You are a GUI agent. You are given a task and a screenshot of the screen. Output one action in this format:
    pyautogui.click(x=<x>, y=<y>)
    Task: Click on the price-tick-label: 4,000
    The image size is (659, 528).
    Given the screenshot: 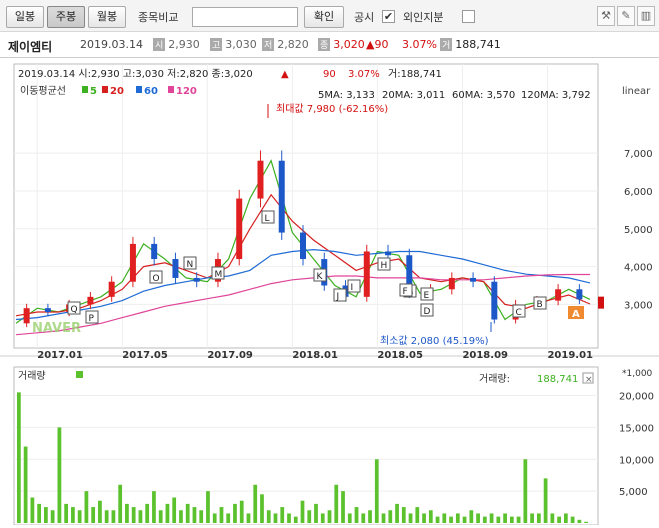 What is the action you would take?
    pyautogui.click(x=638, y=268)
    